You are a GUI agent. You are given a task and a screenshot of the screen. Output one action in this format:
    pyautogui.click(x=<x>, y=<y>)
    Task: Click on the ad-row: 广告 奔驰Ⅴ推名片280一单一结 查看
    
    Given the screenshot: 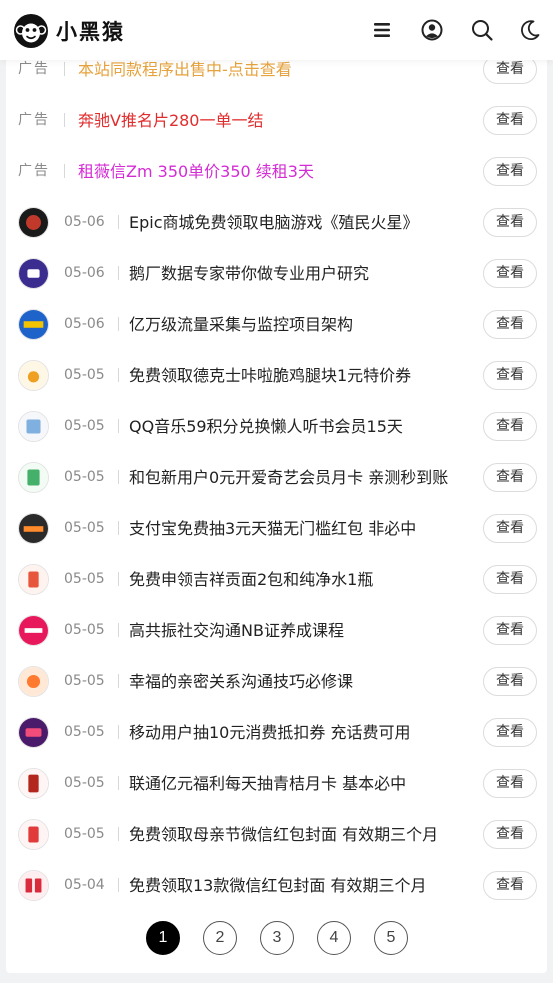 What is the action you would take?
    pyautogui.click(x=276, y=120)
    